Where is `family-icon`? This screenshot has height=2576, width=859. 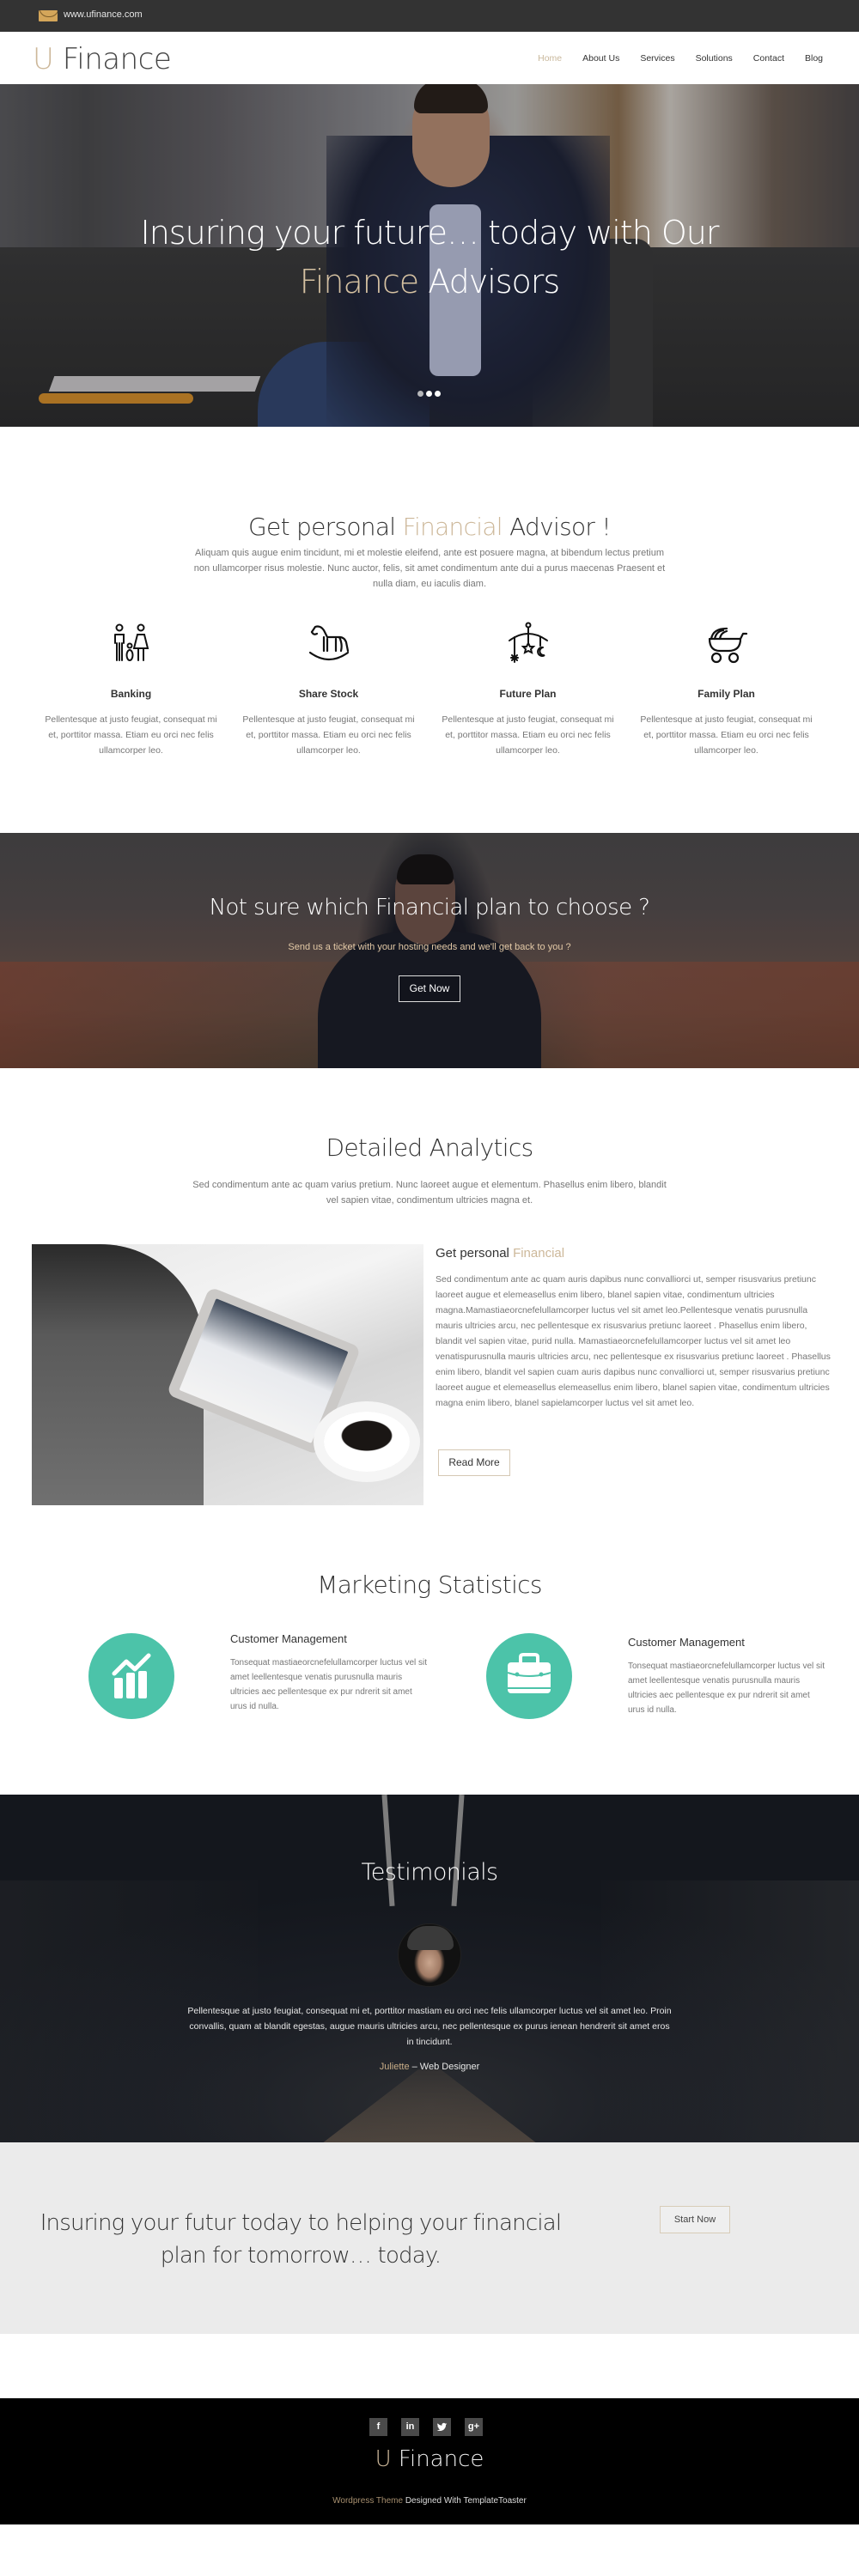
family-icon is located at coordinates (131, 642).